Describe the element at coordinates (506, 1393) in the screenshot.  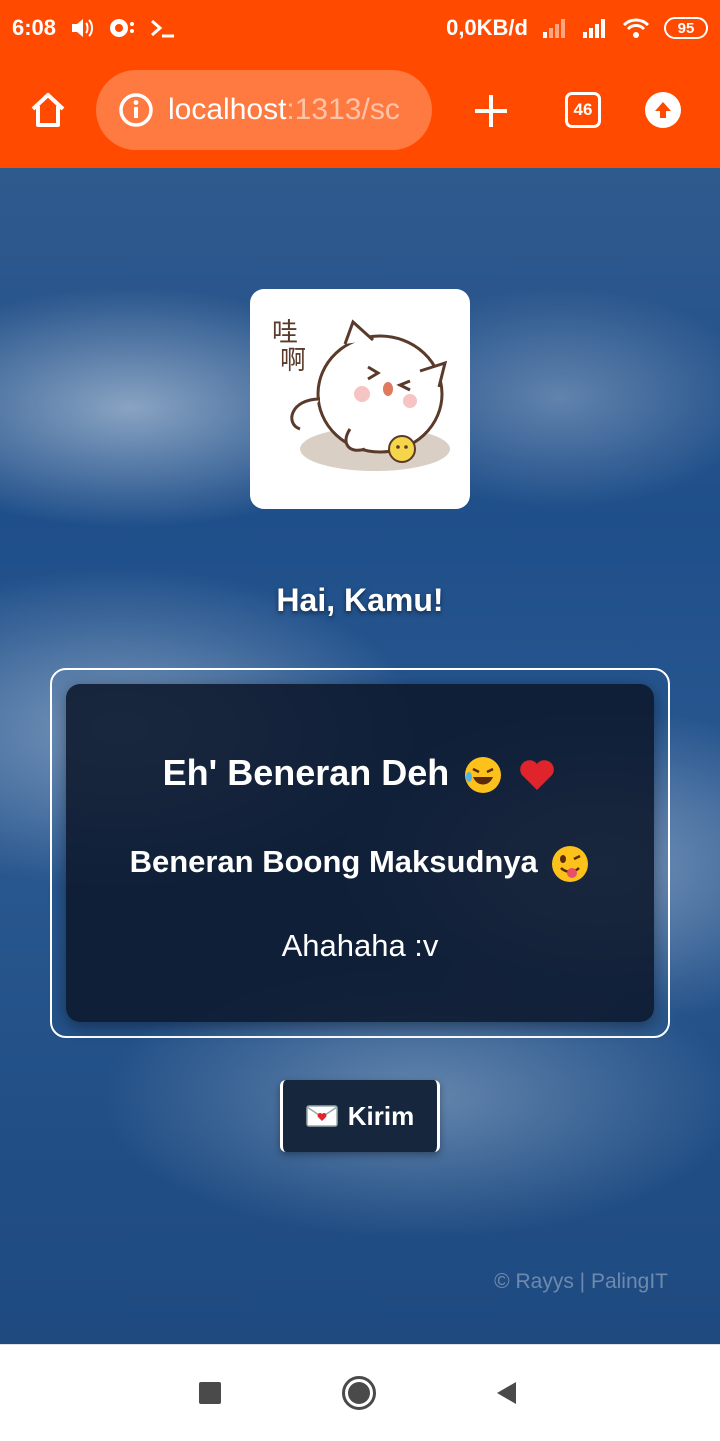
I see `back-button` at that location.